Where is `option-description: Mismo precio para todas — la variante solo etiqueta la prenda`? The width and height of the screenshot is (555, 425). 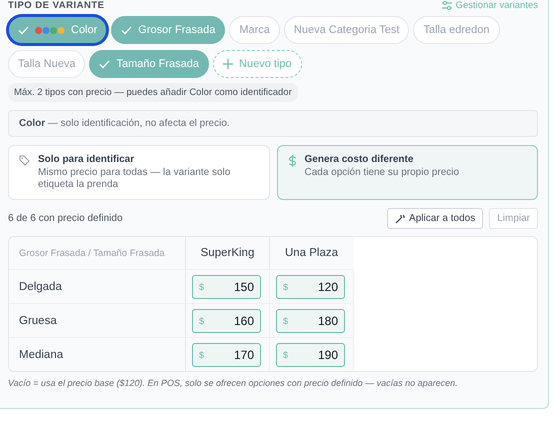
option-description: Mismo precio para todas — la variante solo etiqueta la prenda is located at coordinates (135, 179).